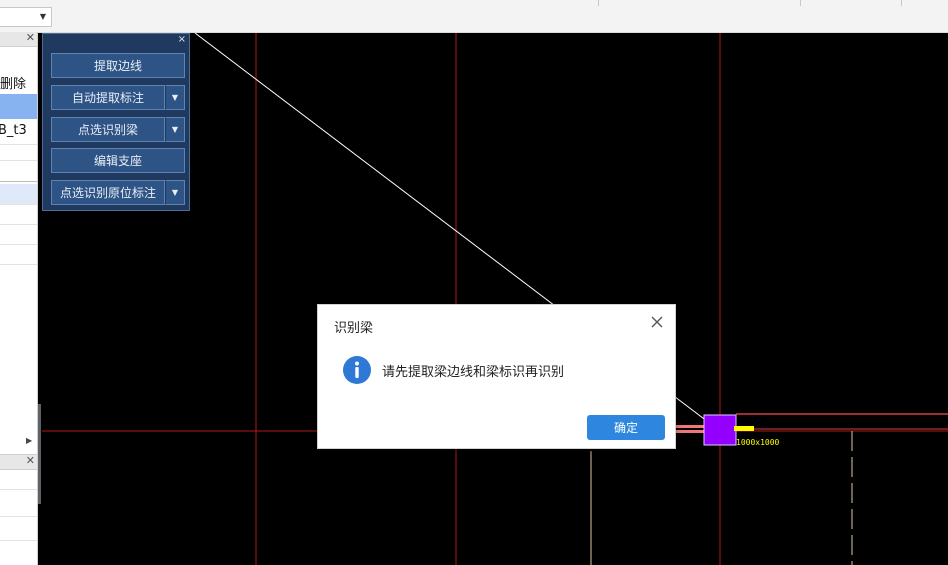 The height and width of the screenshot is (565, 948). Describe the element at coordinates (18, 106) in the screenshot. I see `panel-selected-row` at that location.